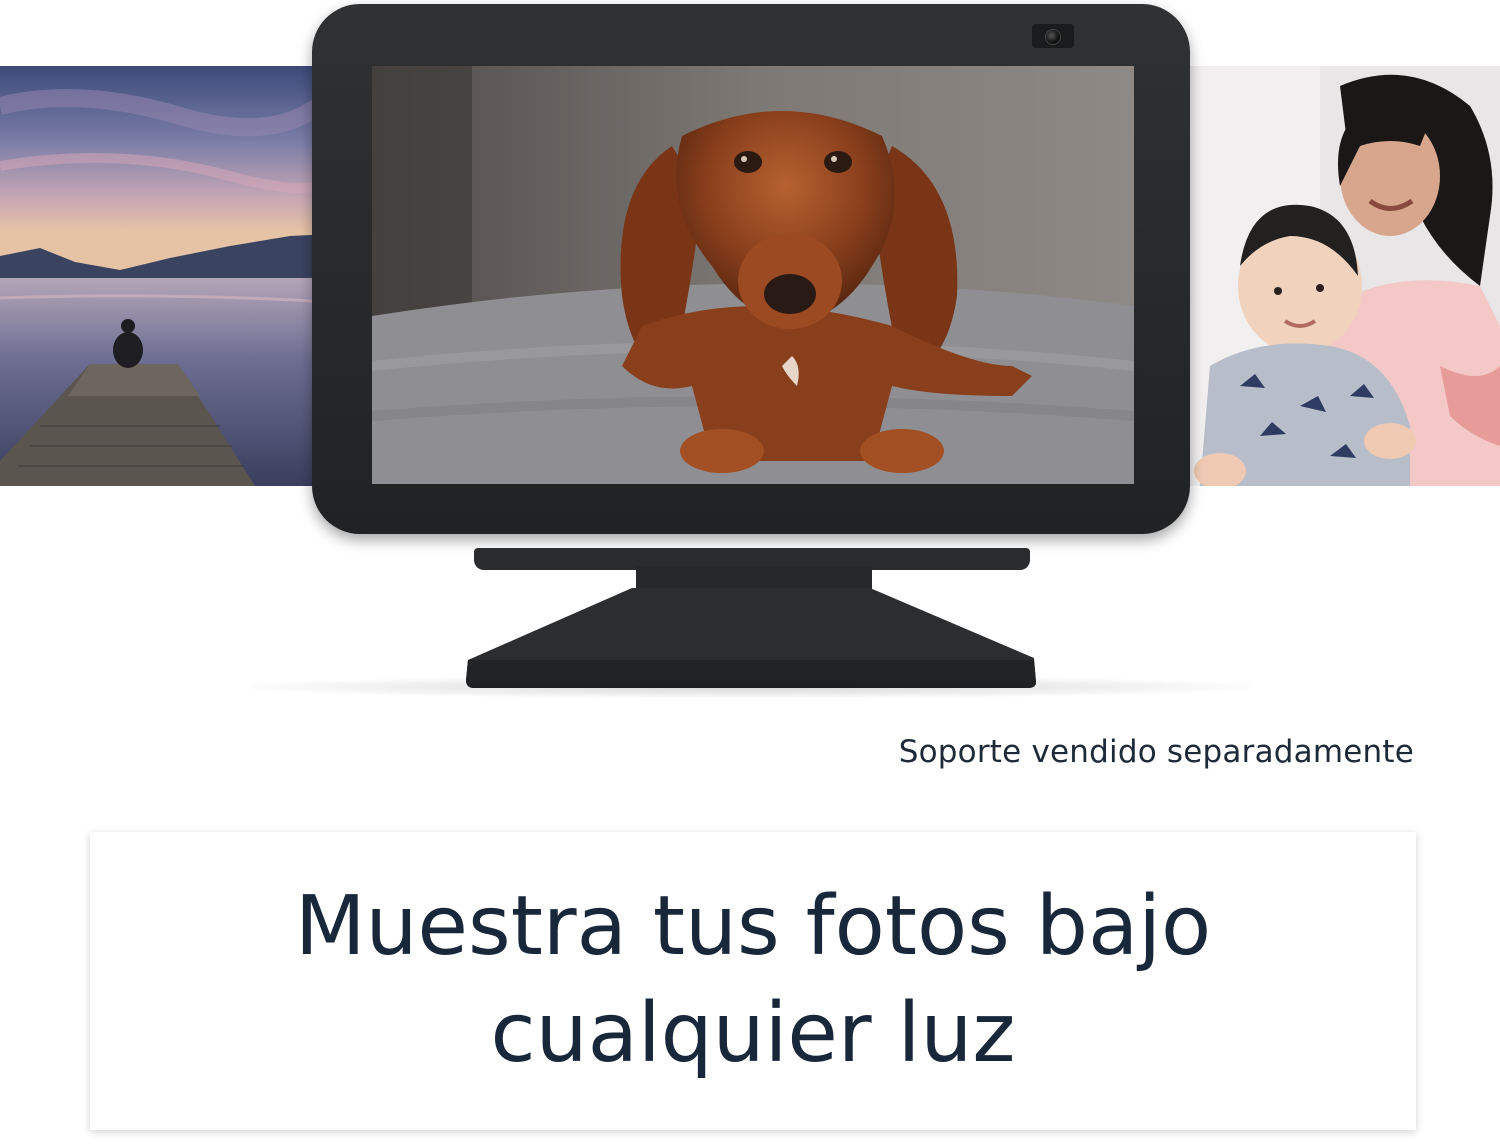 Image resolution: width=1500 pixels, height=1148 pixels. I want to click on floor-shadow, so click(750, 687).